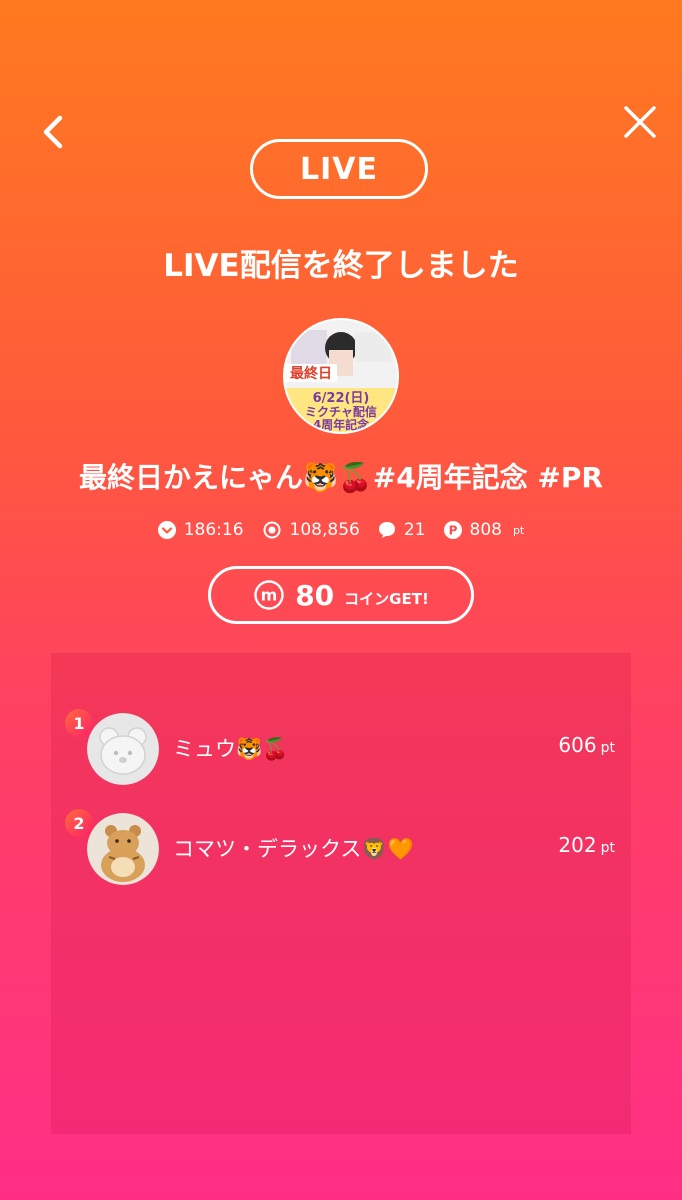 Image resolution: width=682 pixels, height=1200 pixels. What do you see at coordinates (231, 749) in the screenshot?
I see `user-name: ミュウ🐯🍒` at bounding box center [231, 749].